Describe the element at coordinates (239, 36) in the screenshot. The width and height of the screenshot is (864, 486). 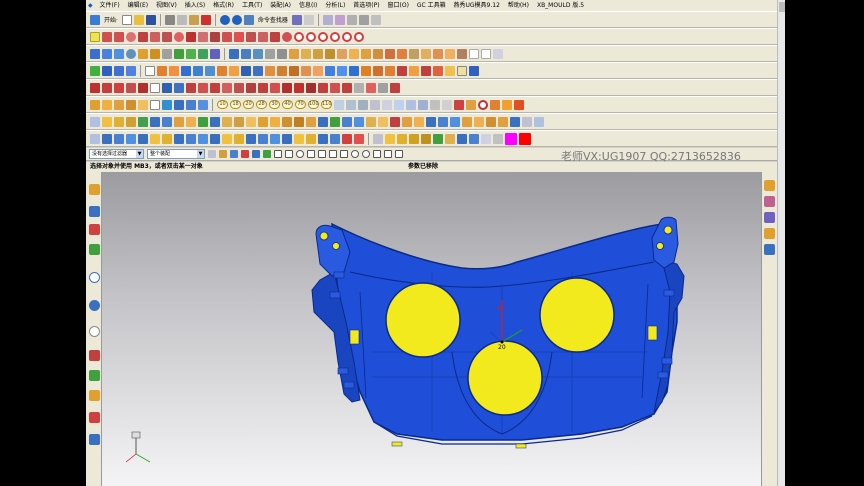
I see `trim-icon` at that location.